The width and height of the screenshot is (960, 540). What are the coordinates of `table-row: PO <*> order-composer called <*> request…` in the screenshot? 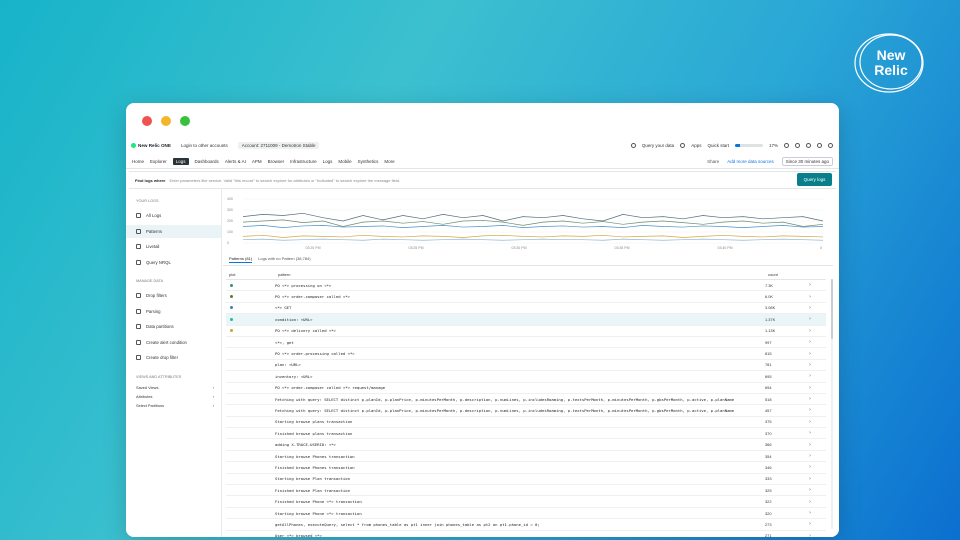 It's located at (526, 388).